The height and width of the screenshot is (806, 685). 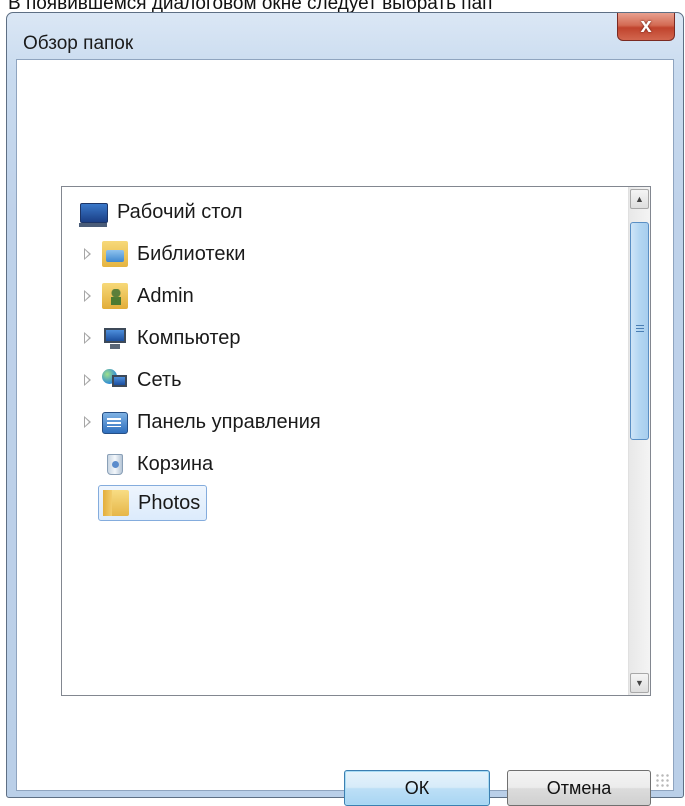 What do you see at coordinates (579, 788) in the screenshot?
I see `cancel-button: Отмена` at bounding box center [579, 788].